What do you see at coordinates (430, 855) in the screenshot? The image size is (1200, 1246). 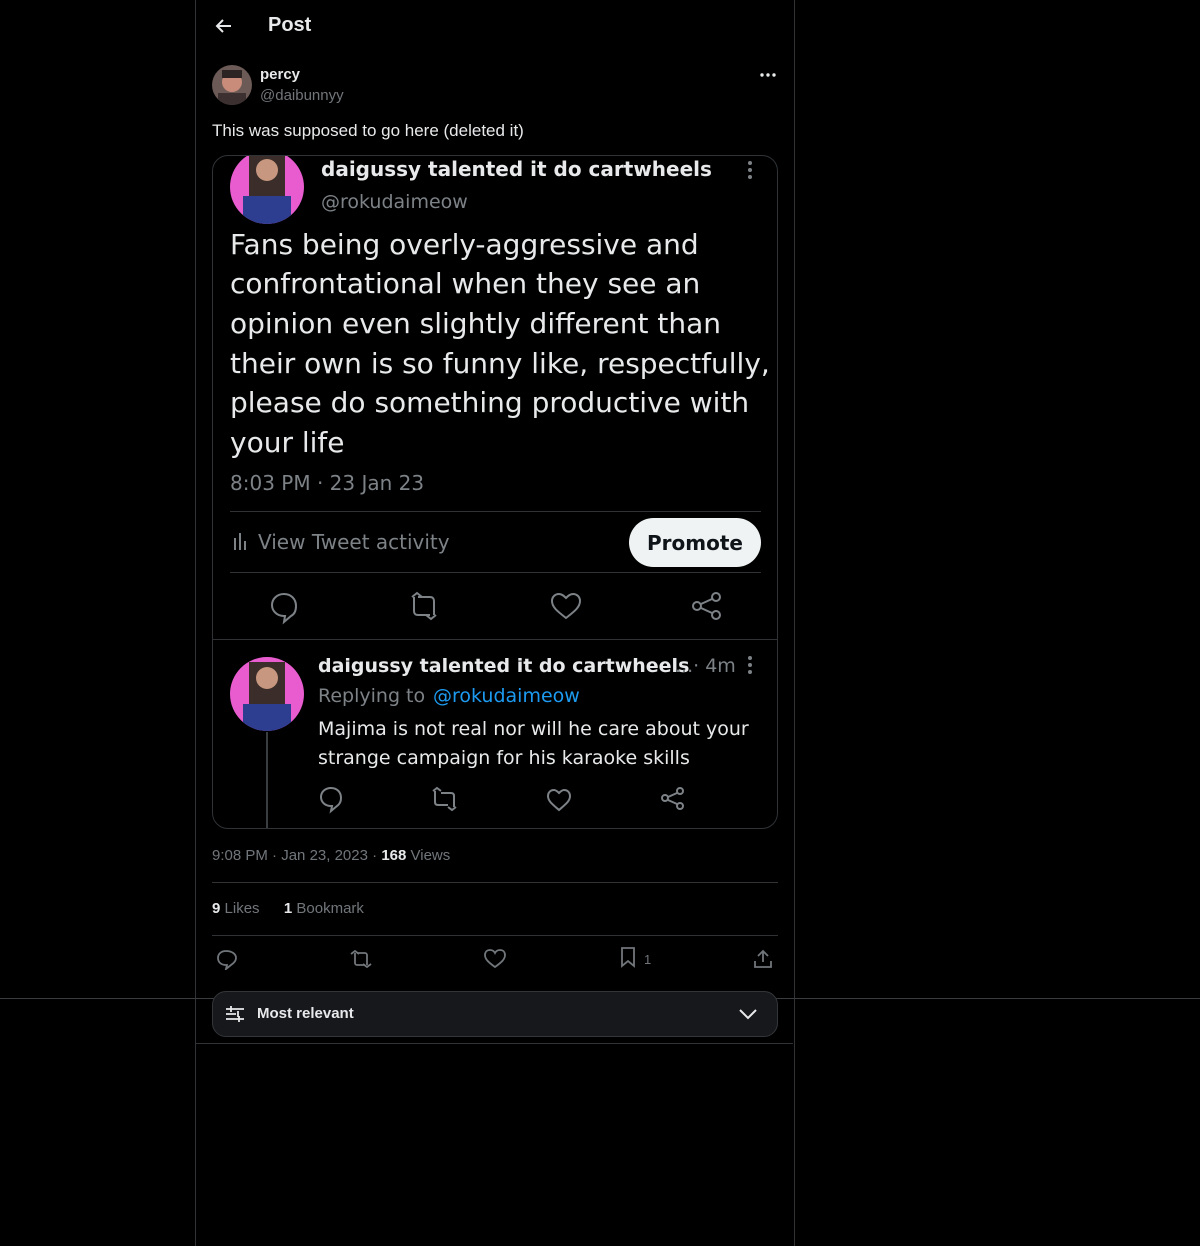 I see `views-label: Views` at bounding box center [430, 855].